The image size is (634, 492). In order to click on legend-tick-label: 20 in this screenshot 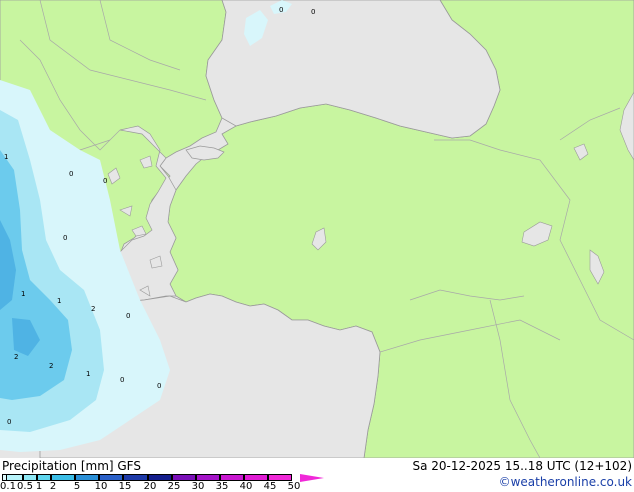, I will do `click(150, 486)`.